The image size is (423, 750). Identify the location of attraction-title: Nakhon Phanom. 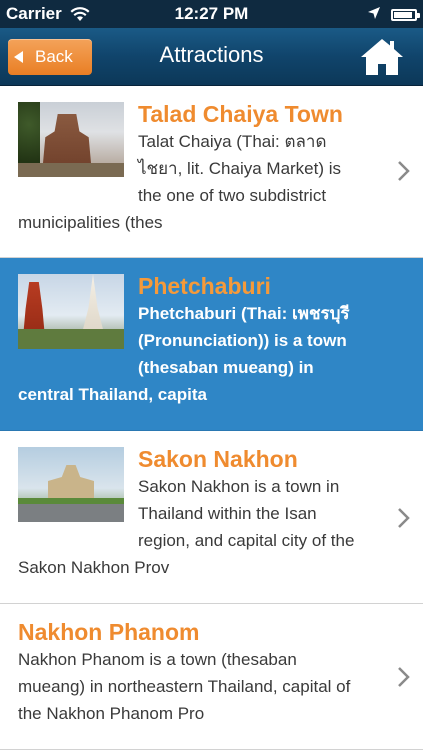
(109, 632).